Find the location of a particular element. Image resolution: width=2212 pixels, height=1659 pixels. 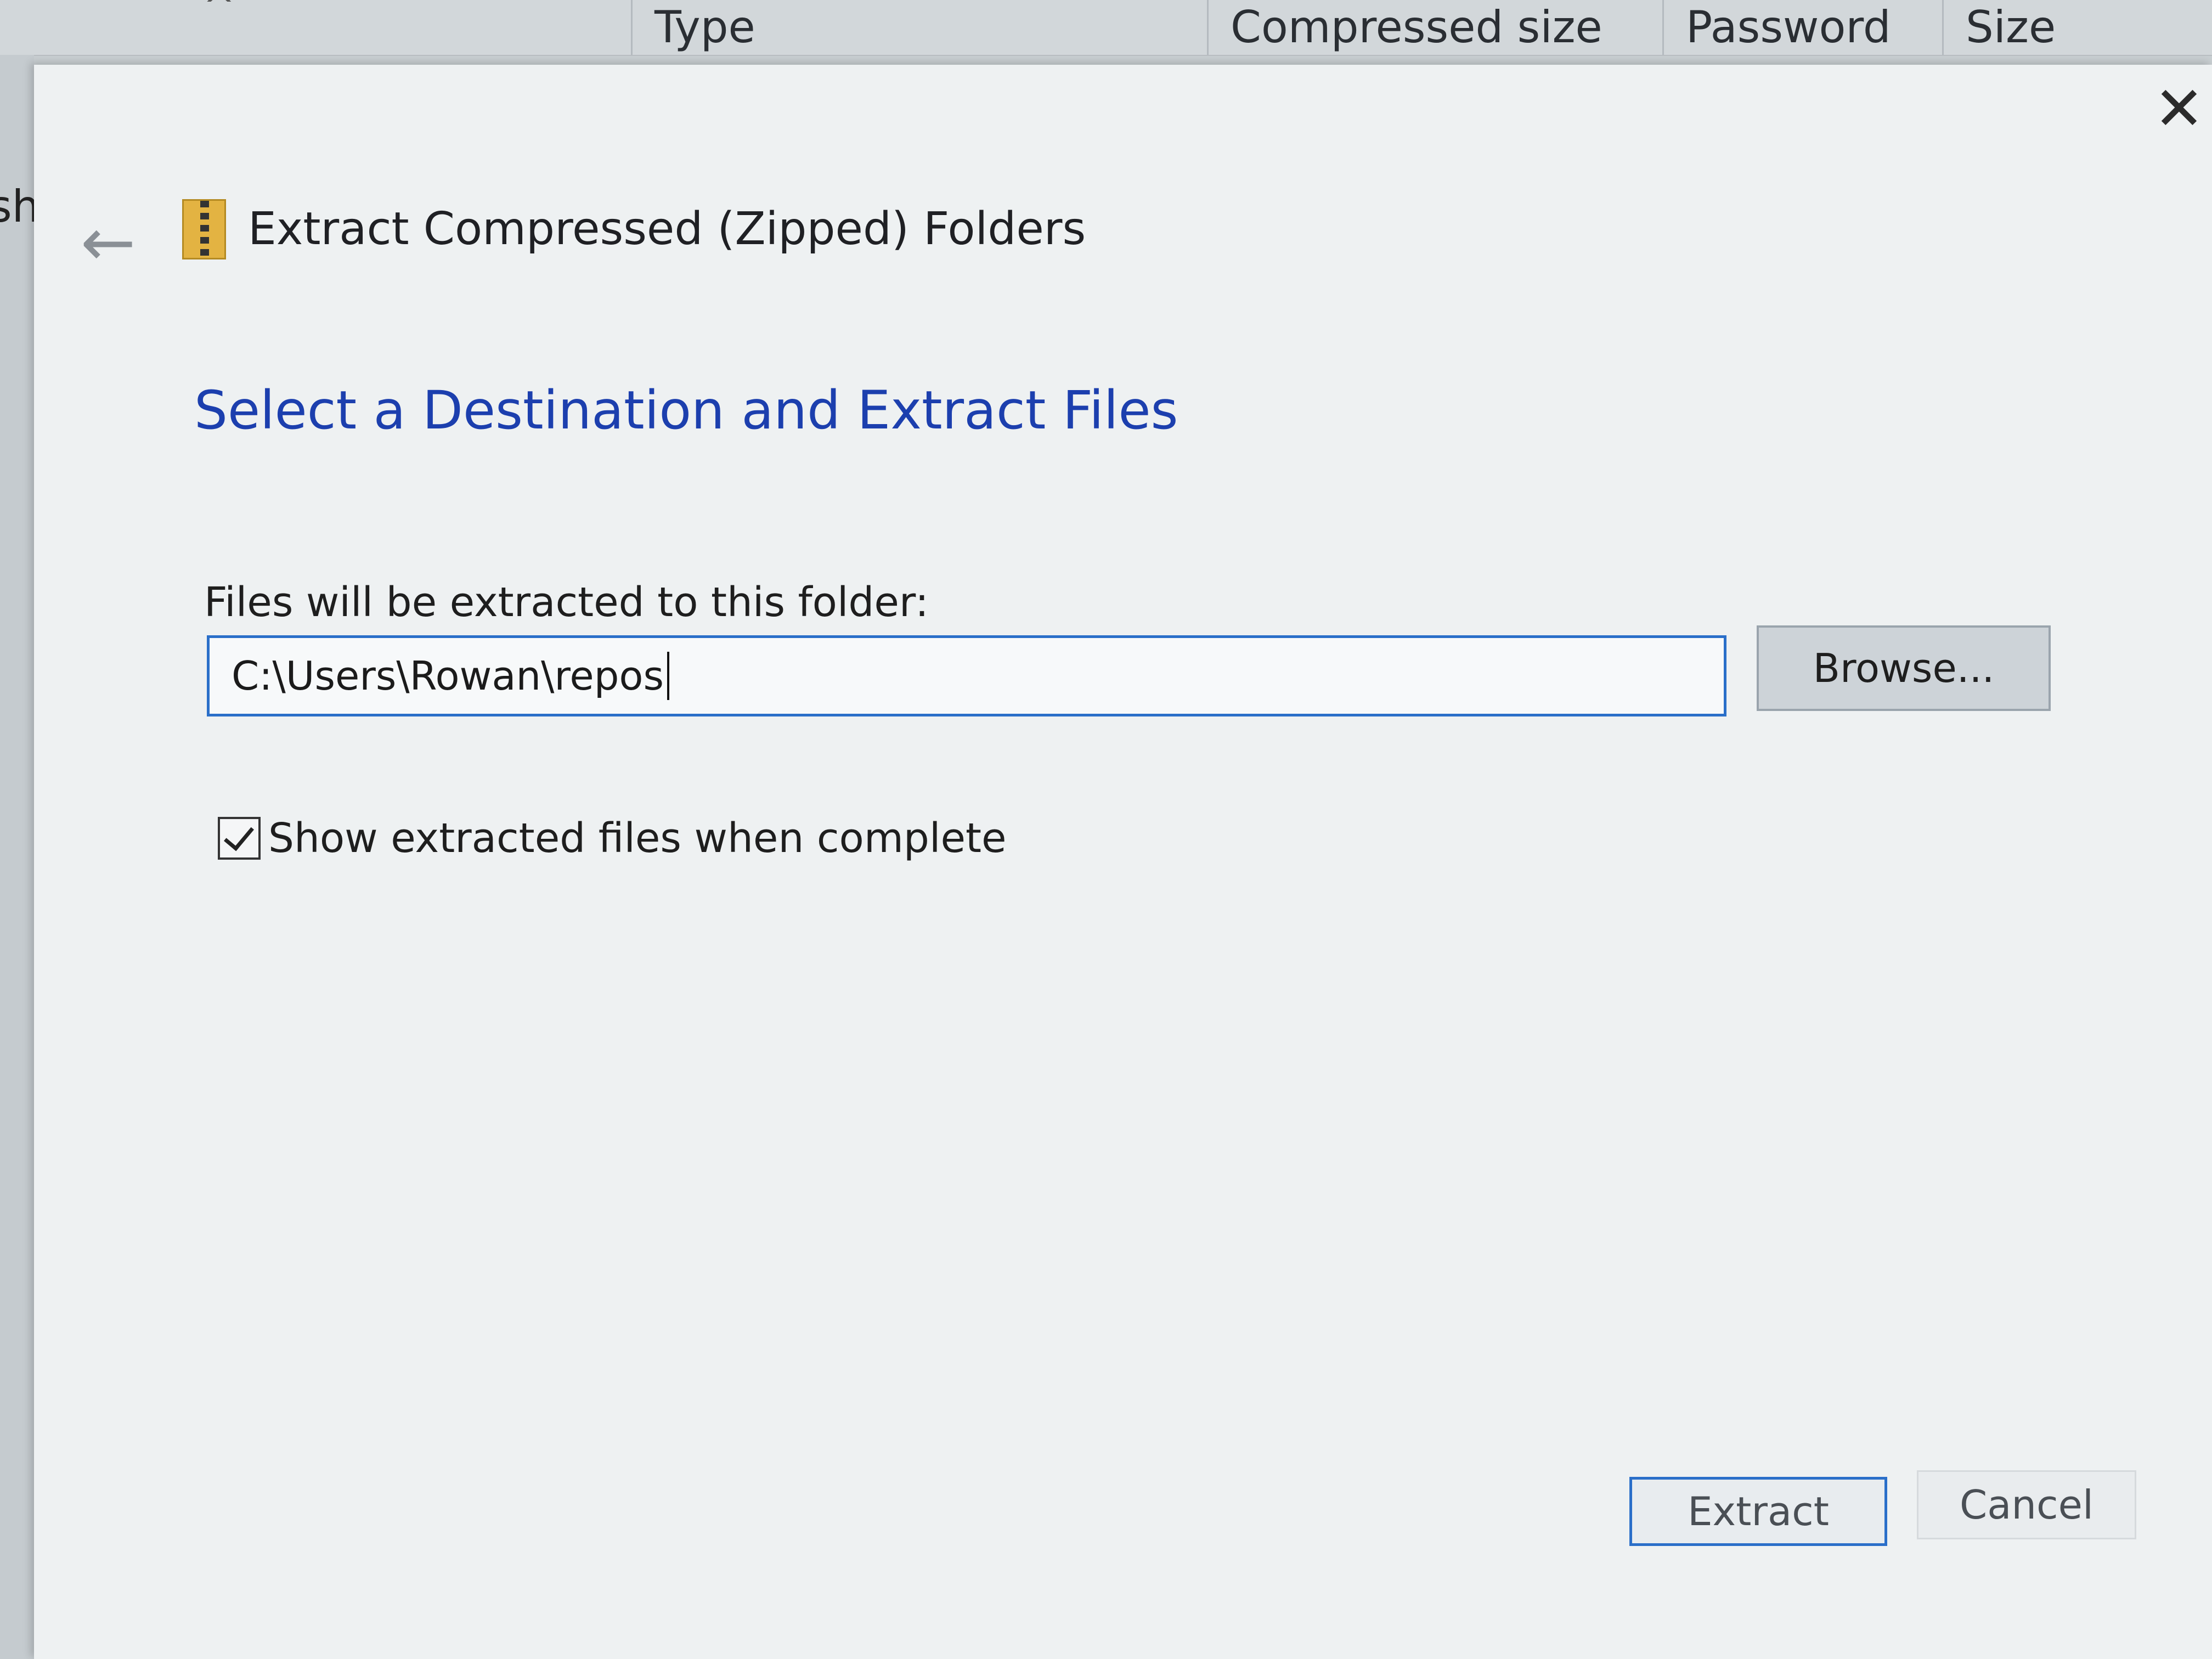

show-files-checkbox is located at coordinates (240, 838).